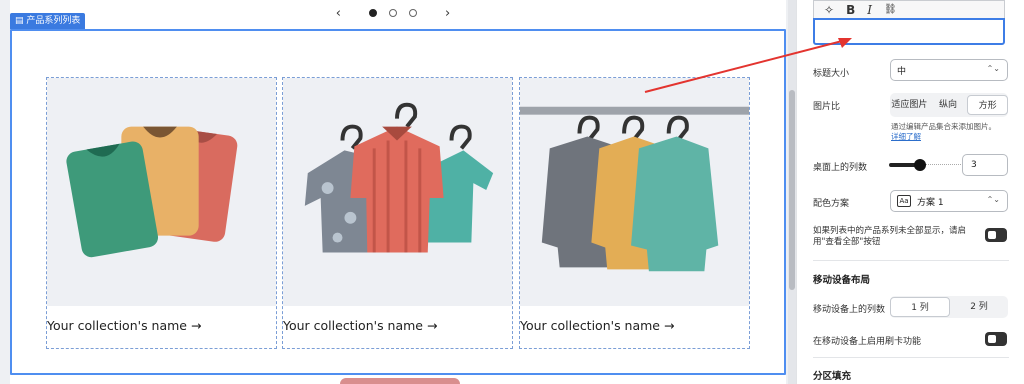 The image size is (1024, 384). What do you see at coordinates (943, 132) in the screenshot?
I see `image-ratio-help: 通过编辑产品集合来添加图片。 详细了解` at bounding box center [943, 132].